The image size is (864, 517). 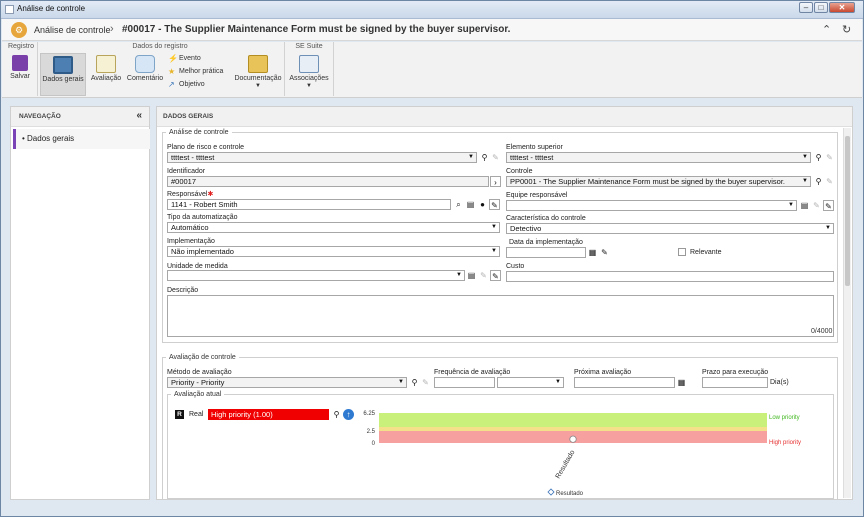 What do you see at coordinates (106, 74) in the screenshot?
I see `avaliacao-button: Avaliação` at bounding box center [106, 74].